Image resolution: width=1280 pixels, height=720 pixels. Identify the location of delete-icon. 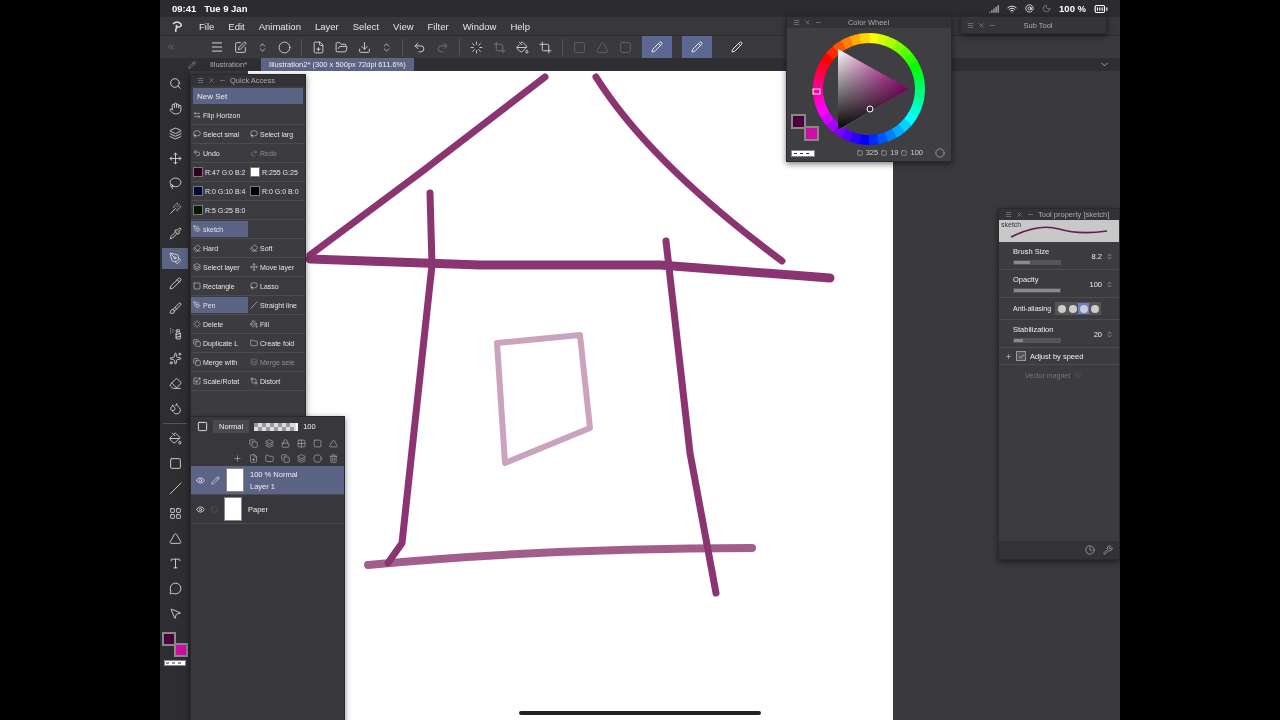
(333, 458).